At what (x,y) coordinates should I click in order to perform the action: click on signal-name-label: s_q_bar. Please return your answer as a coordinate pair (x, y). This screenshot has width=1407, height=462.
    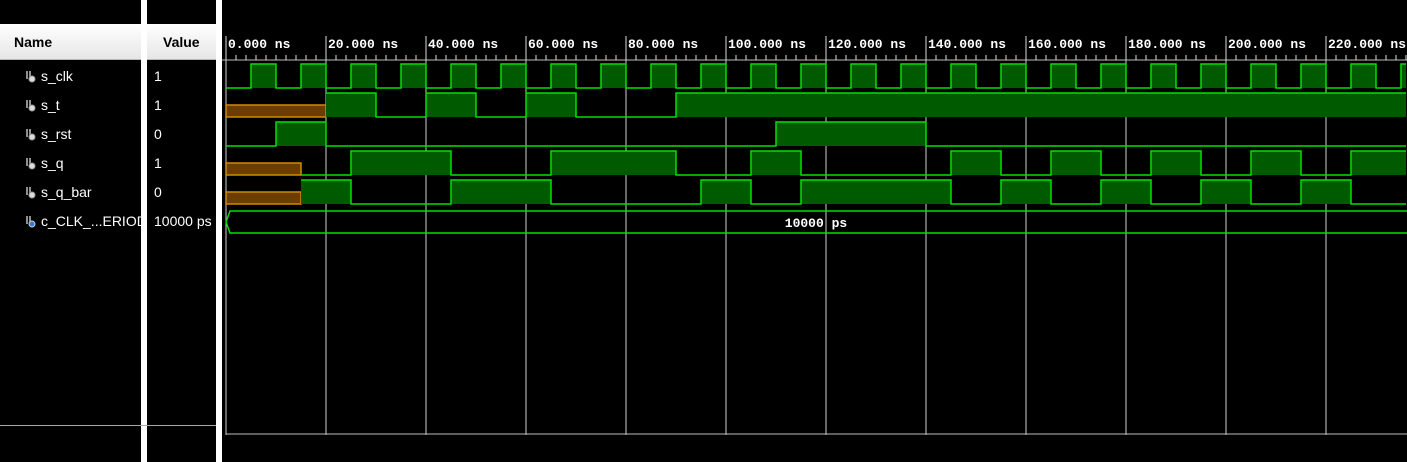
    Looking at the image, I should click on (66, 192).